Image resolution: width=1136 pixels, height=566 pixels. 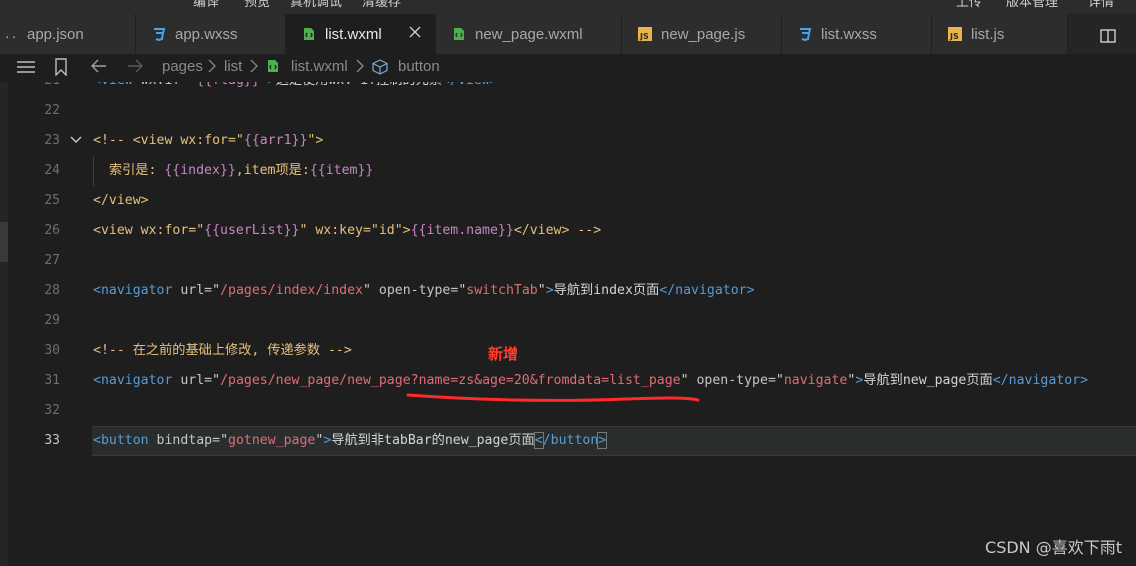 I want to click on tab-new-page-js: JS new_page.js, so click(x=702, y=34).